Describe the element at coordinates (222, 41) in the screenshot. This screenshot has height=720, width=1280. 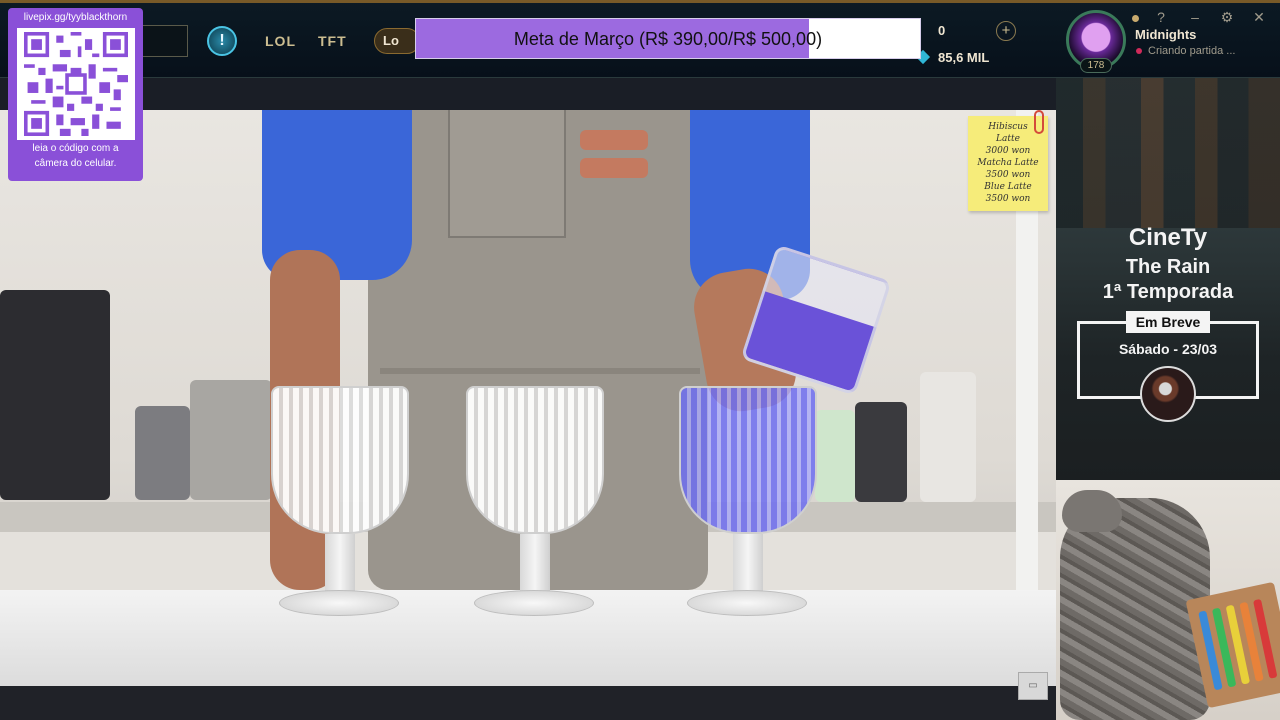
I see `info-icon: !` at that location.